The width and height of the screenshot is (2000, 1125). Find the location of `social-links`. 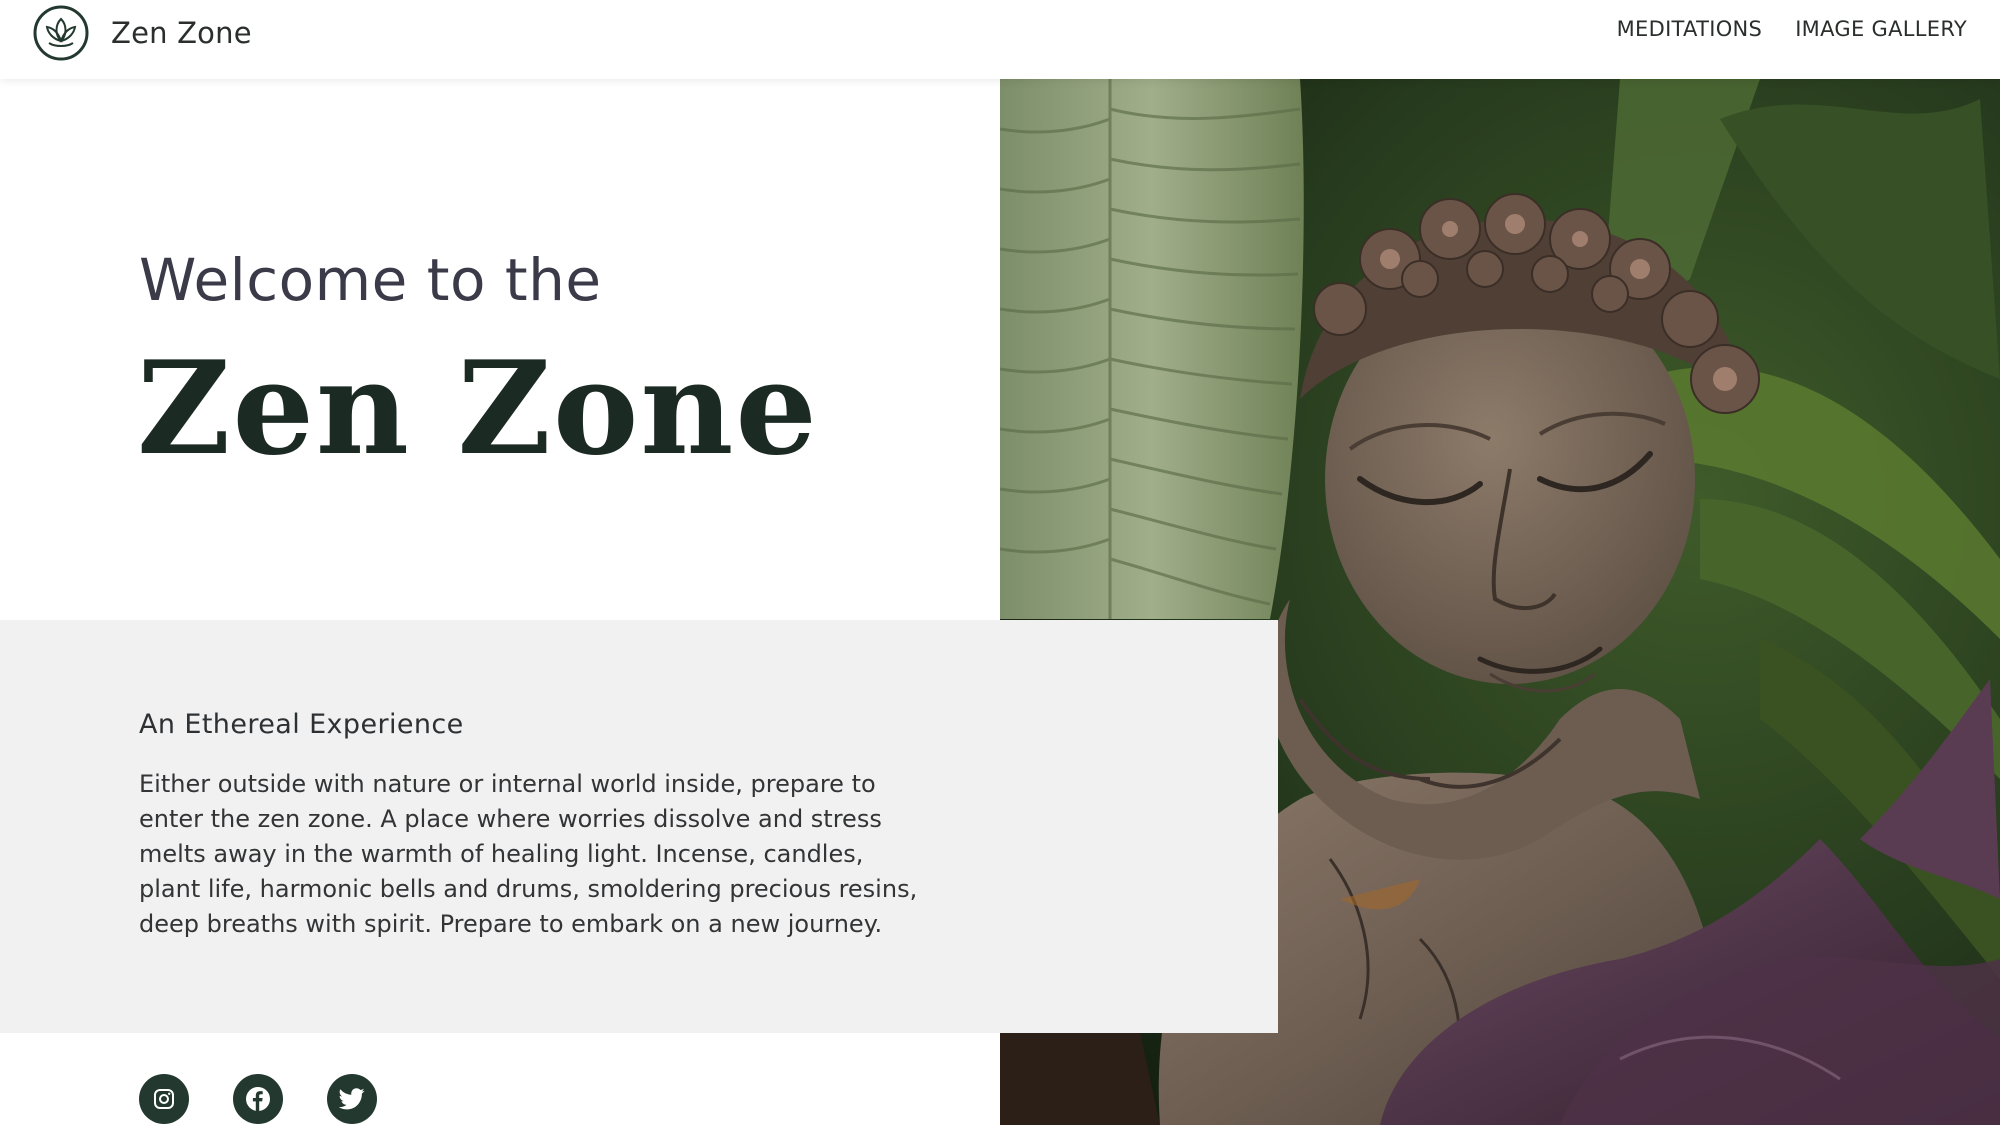

social-links is located at coordinates (258, 1099).